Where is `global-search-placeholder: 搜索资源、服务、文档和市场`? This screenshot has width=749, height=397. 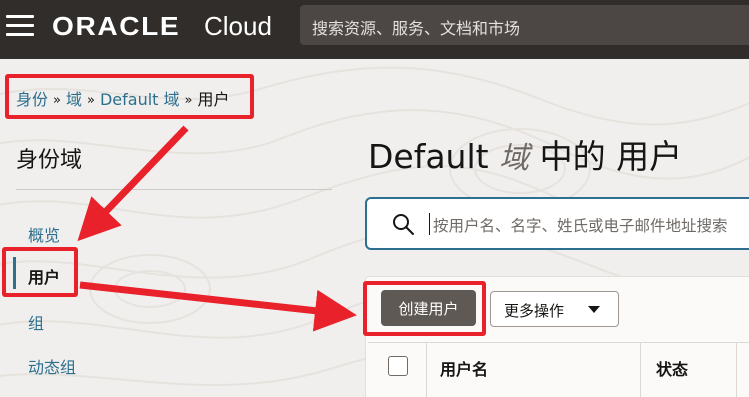 global-search-placeholder: 搜索资源、服务、文档和市场 is located at coordinates (416, 28).